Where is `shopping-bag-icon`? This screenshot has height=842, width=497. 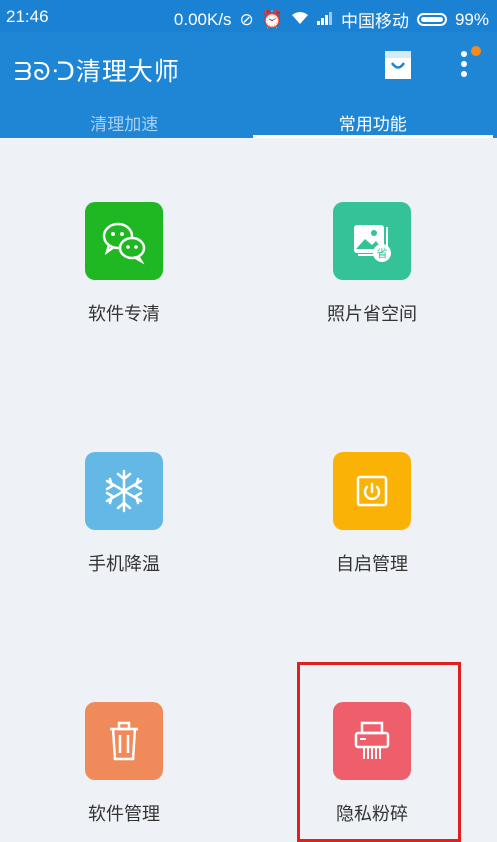 shopping-bag-icon is located at coordinates (398, 65).